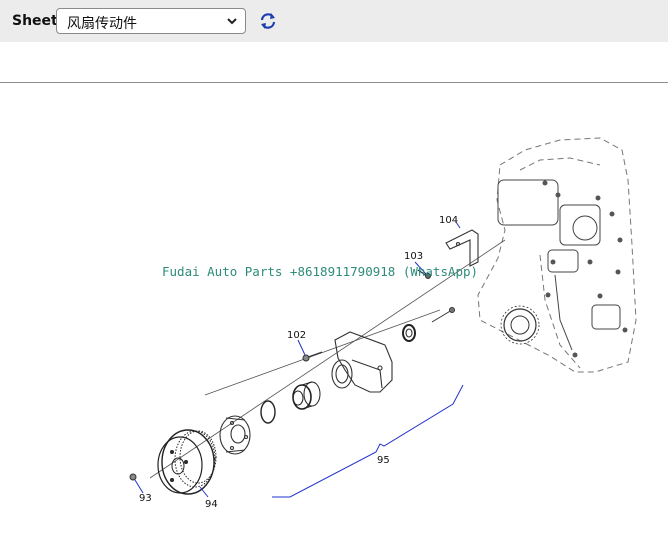 This screenshot has width=668, height=546. Describe the element at coordinates (443, 315) in the screenshot. I see `long-bolt` at that location.